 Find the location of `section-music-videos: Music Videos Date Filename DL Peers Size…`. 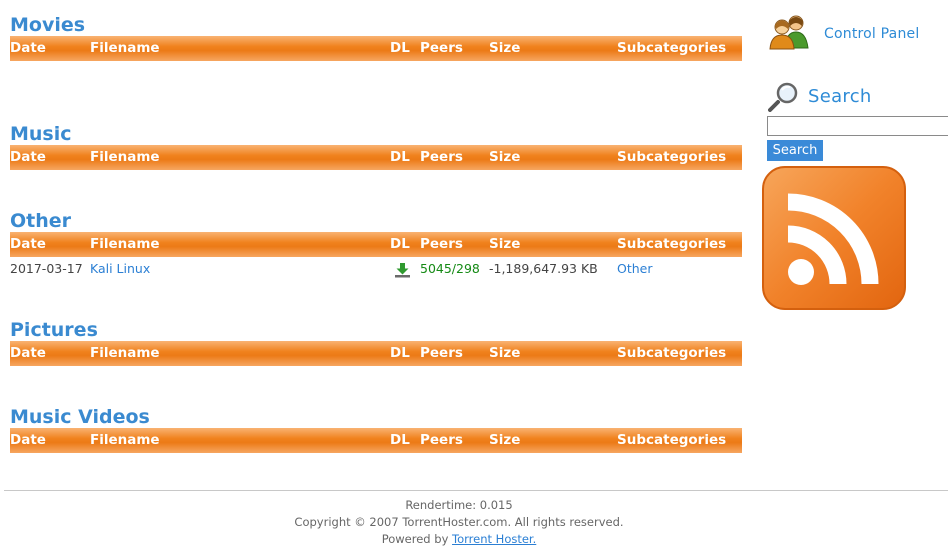

section-music-videos: Music Videos Date Filename DL Peers Size… is located at coordinates (376, 449).